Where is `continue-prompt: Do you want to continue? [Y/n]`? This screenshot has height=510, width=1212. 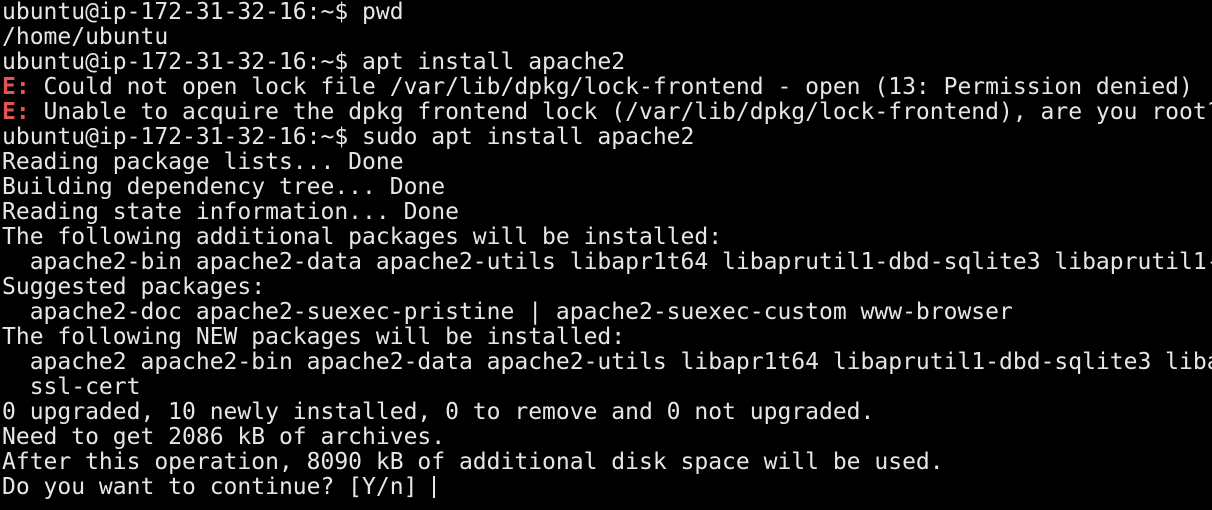
continue-prompt: Do you want to continue? [Y/n] is located at coordinates (217, 487).